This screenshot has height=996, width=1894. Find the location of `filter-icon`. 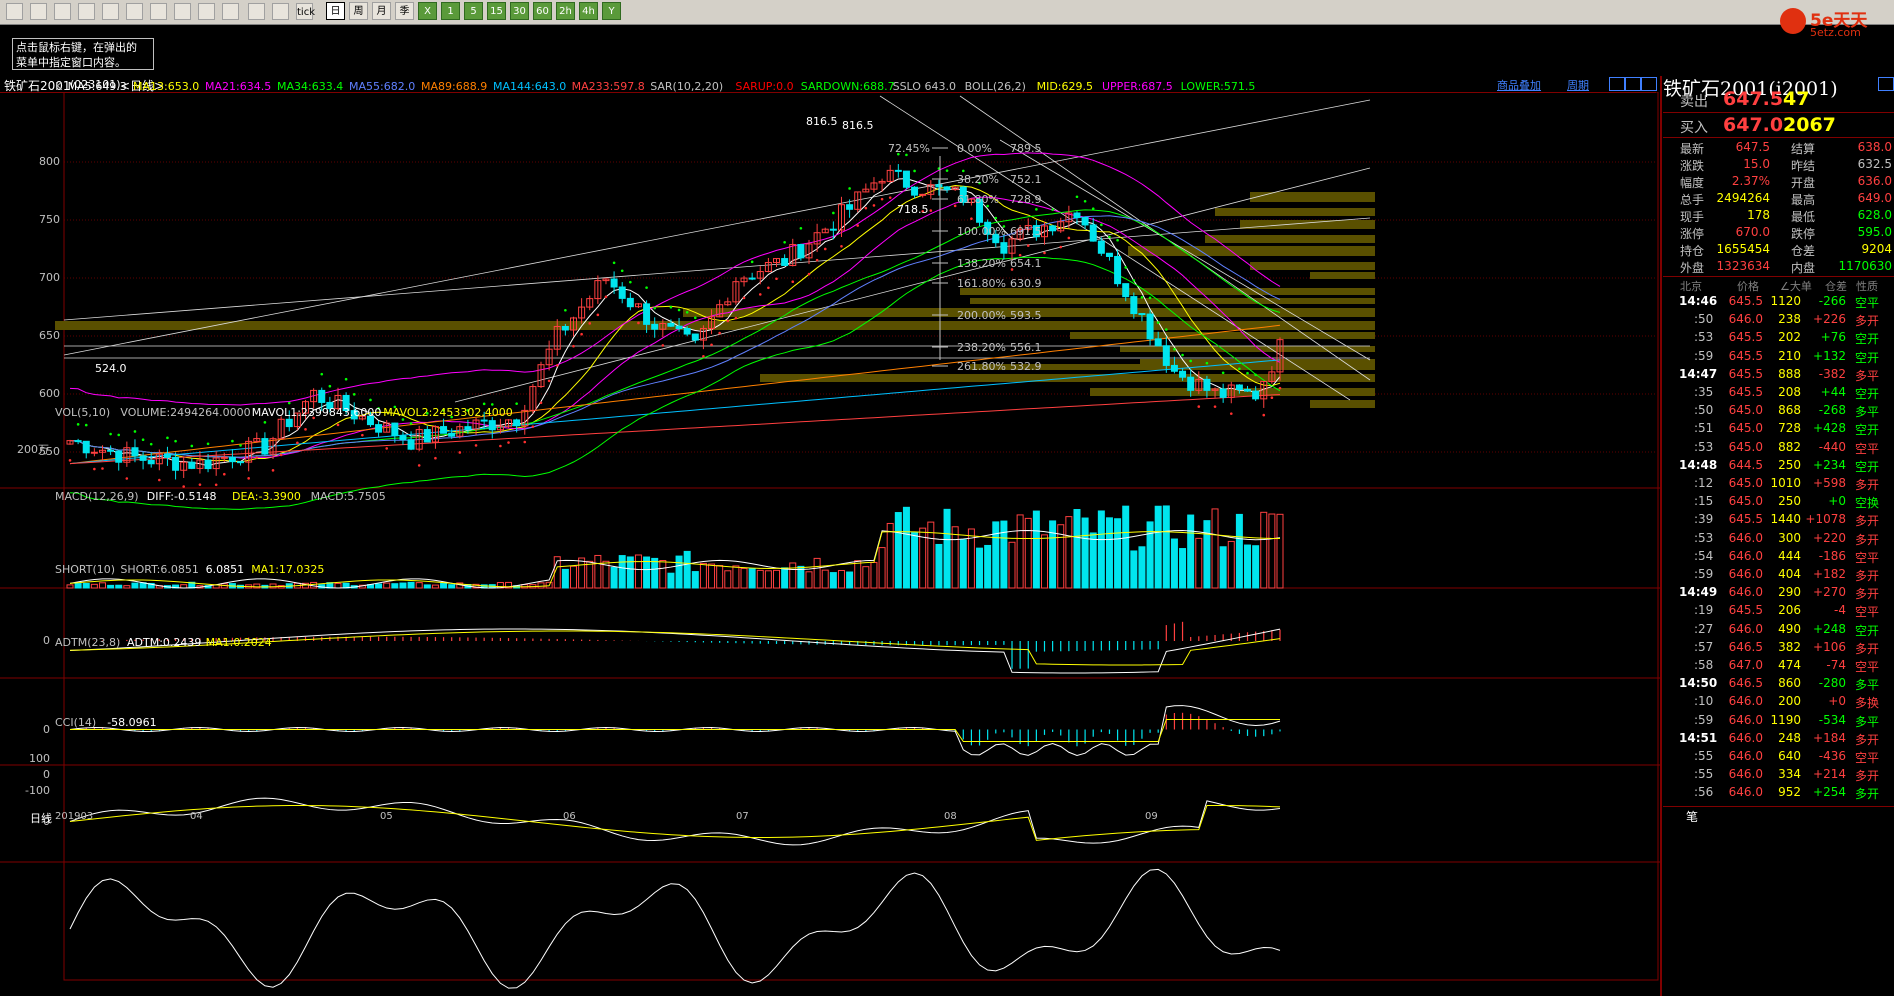

filter-icon is located at coordinates (206, 11).